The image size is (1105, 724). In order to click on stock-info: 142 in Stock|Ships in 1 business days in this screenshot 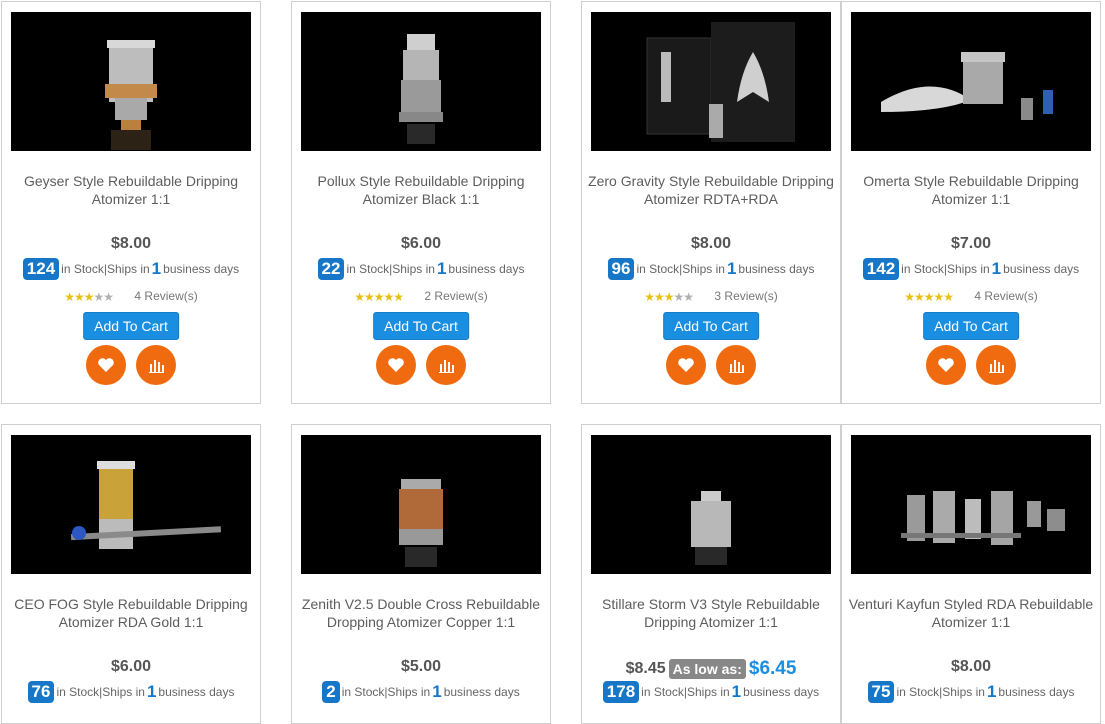, I will do `click(971, 269)`.